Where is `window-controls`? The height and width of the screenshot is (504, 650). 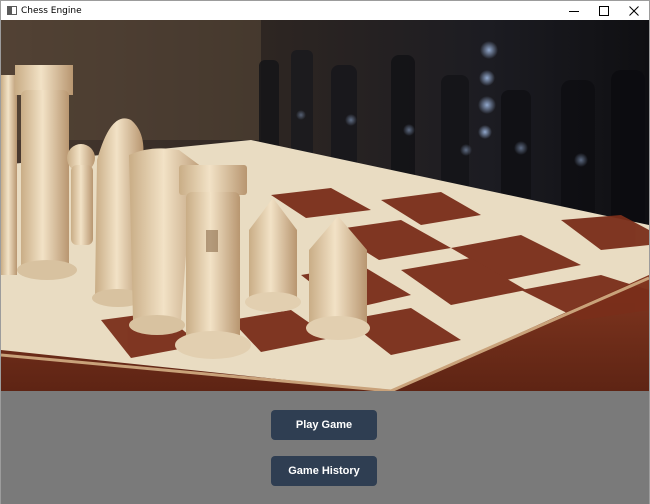
window-controls is located at coordinates (604, 10).